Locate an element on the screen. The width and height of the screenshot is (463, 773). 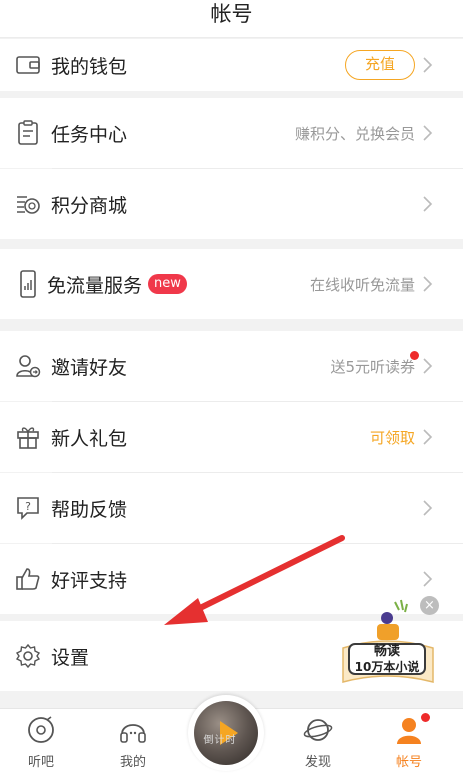
task-center-hint: 赚积分、兑换会员 is located at coordinates (354, 133).